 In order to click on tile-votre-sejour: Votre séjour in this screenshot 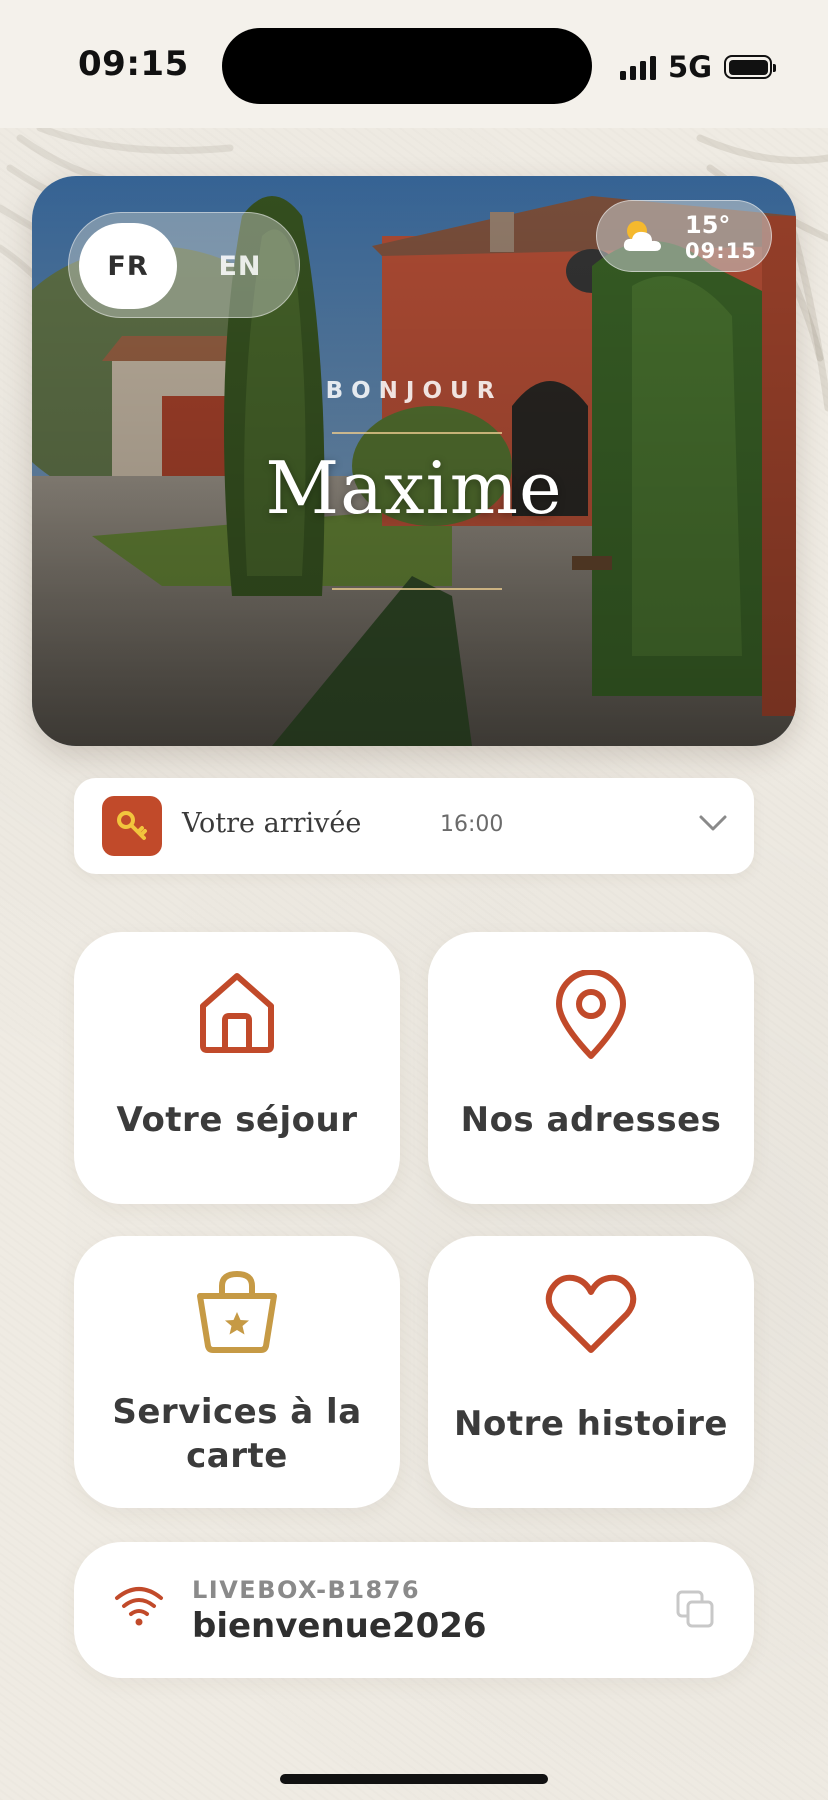, I will do `click(237, 1068)`.